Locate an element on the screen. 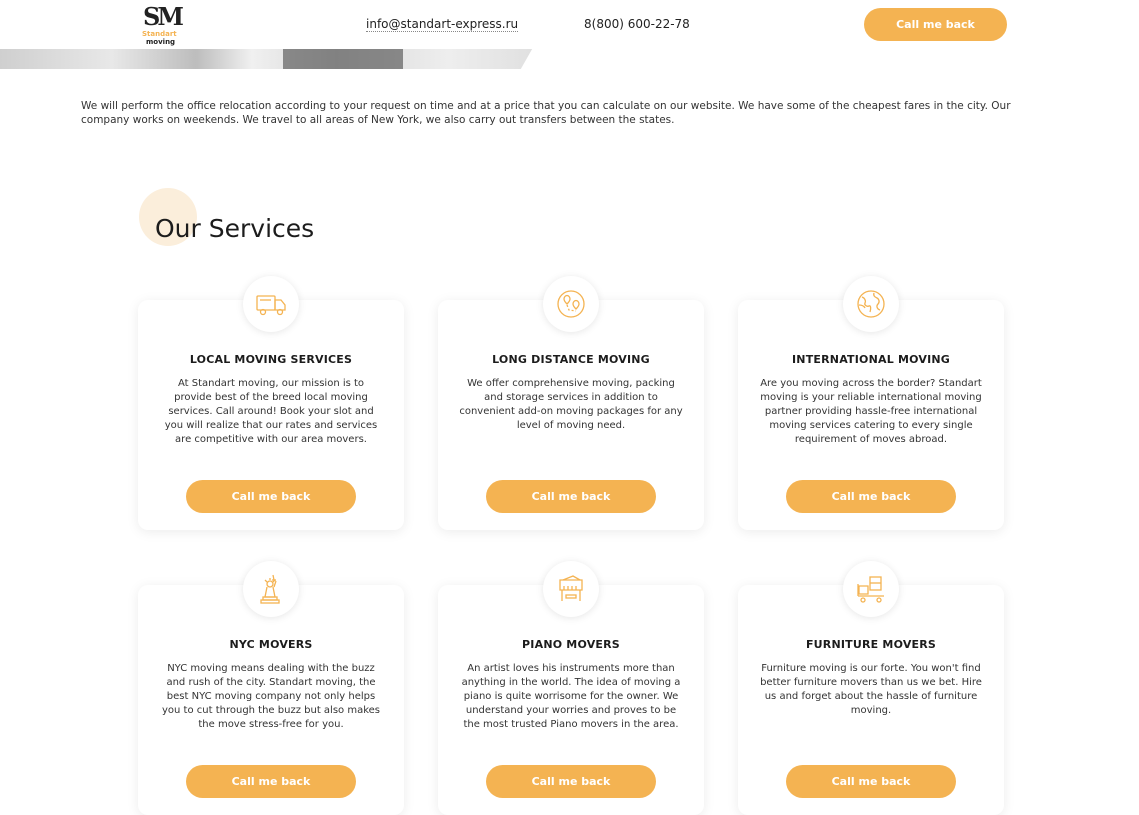 This screenshot has width=1139, height=815. hero-image-shadow is located at coordinates (343, 58).